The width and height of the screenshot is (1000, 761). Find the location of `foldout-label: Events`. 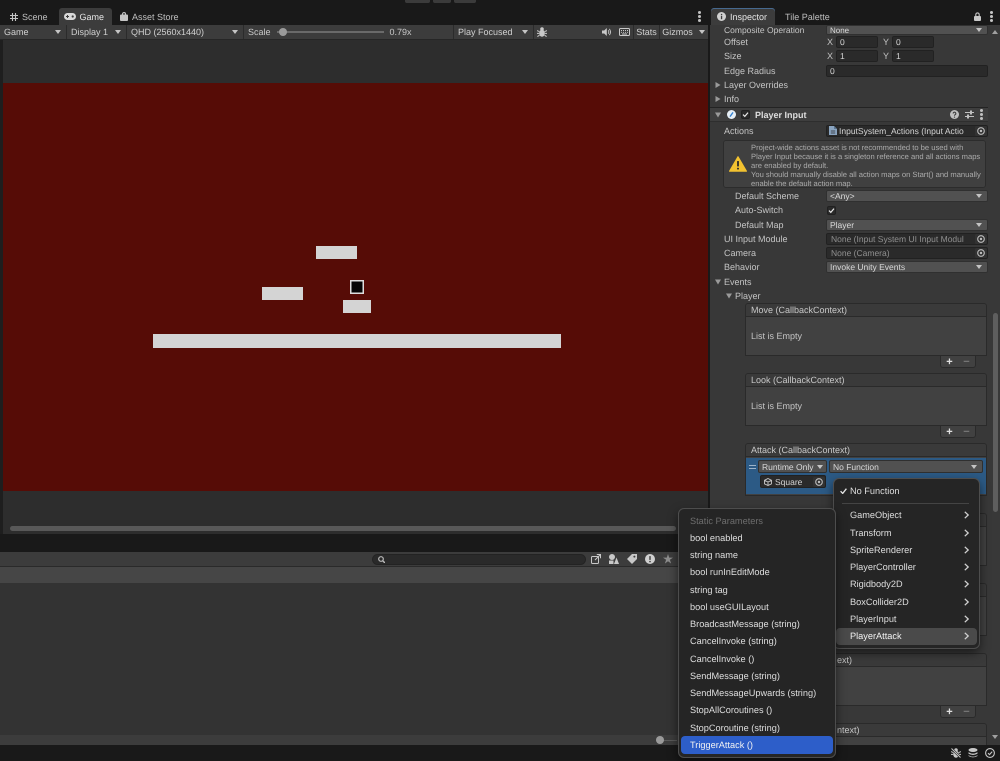

foldout-label: Events is located at coordinates (738, 281).